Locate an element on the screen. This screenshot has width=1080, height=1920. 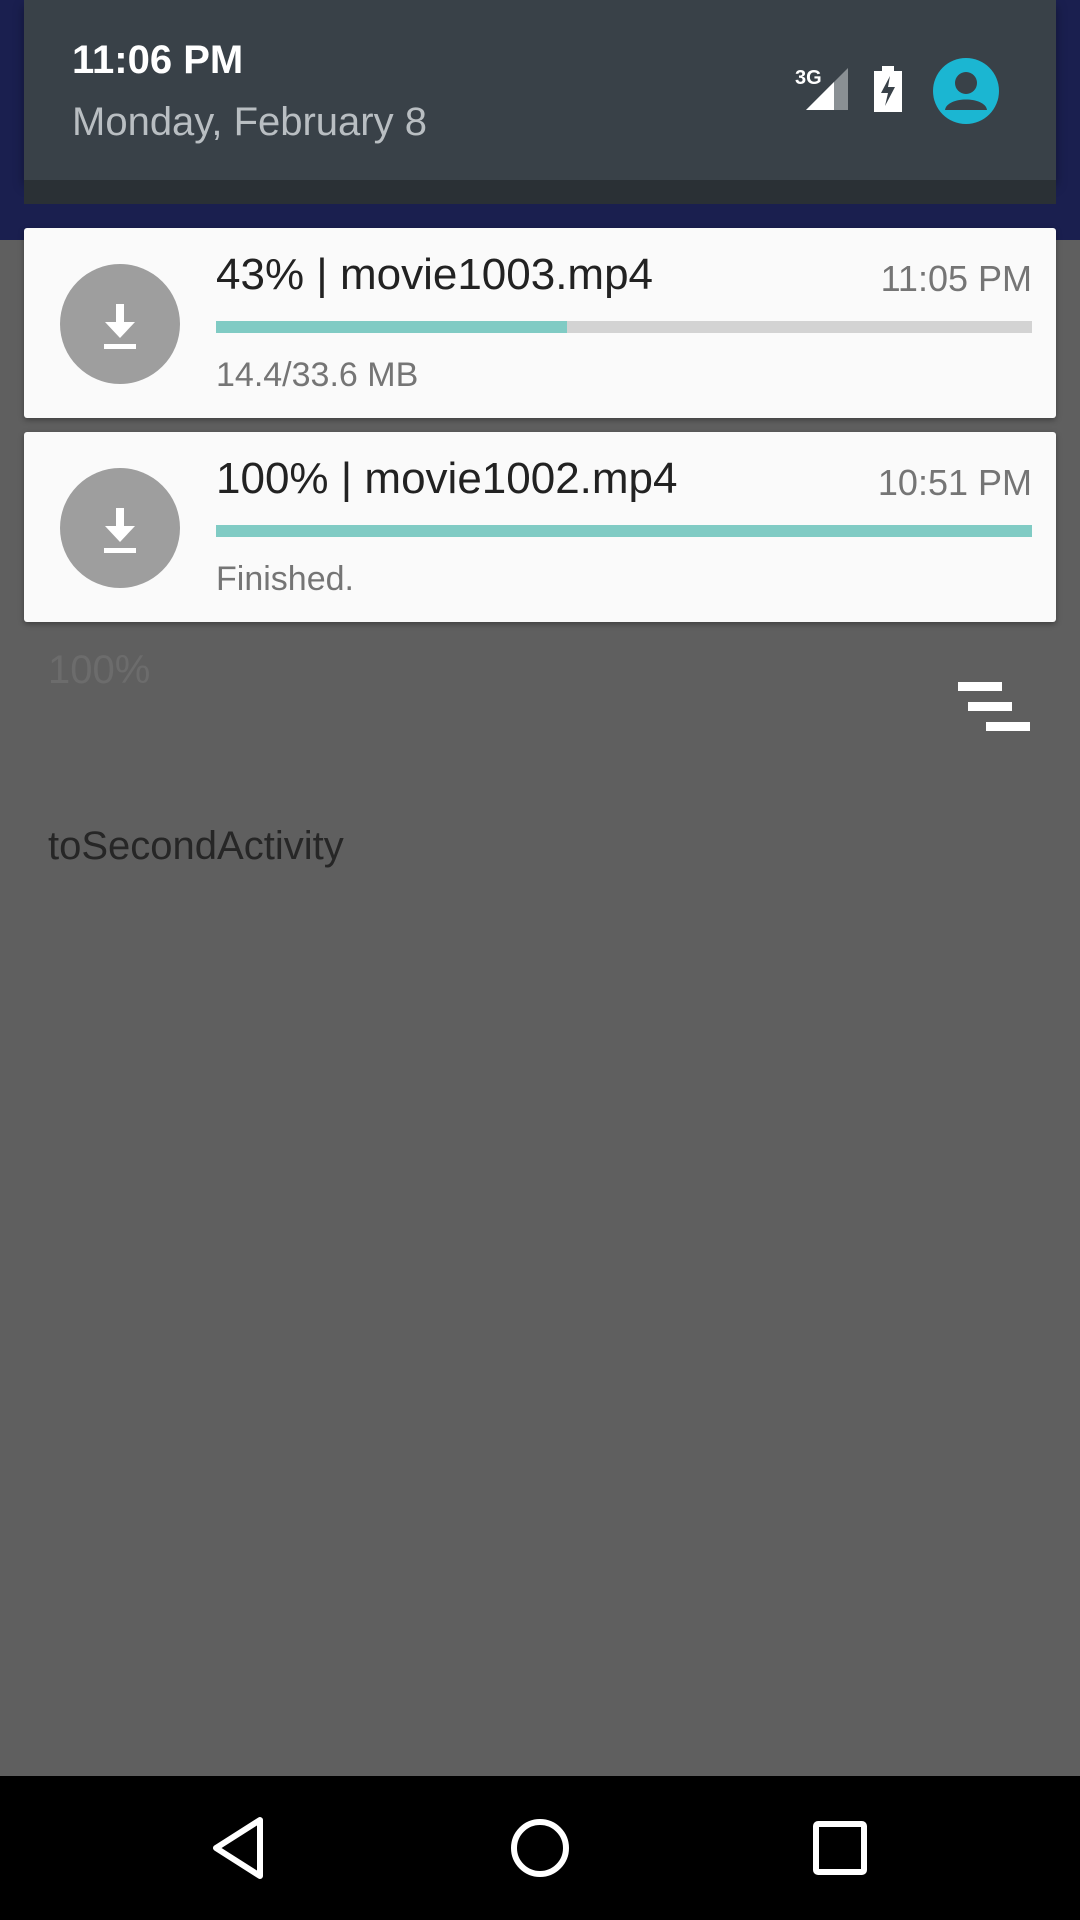
back-icon is located at coordinates (240, 1848).